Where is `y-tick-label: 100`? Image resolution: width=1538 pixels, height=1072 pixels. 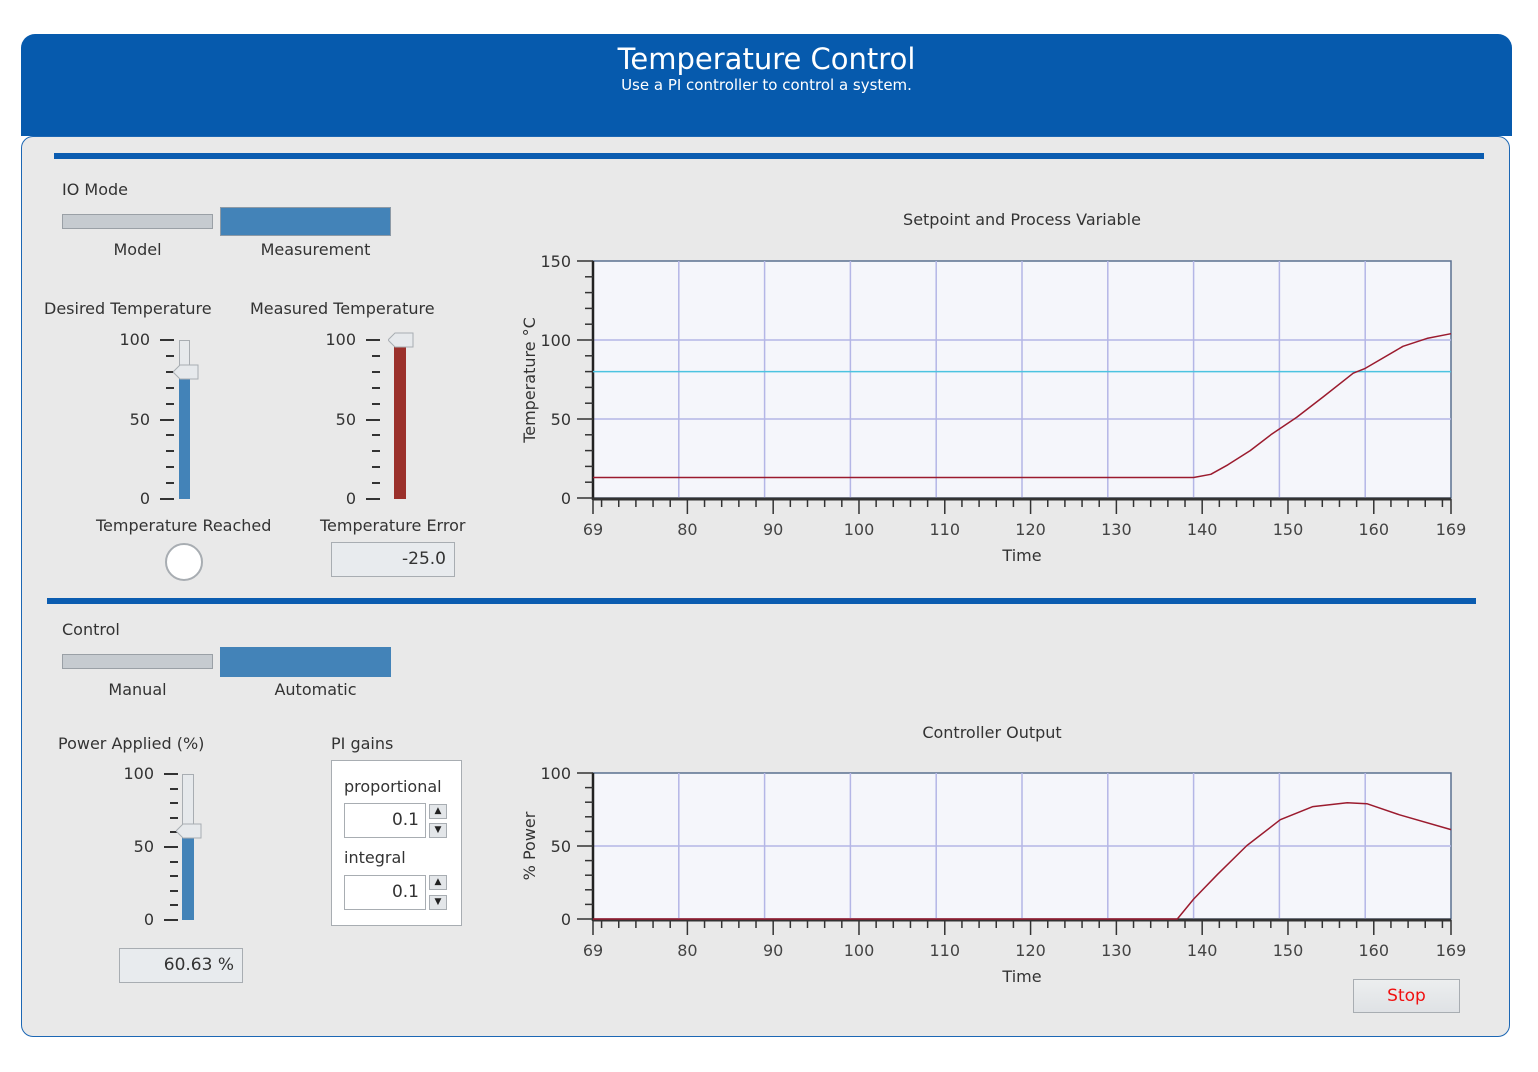 y-tick-label: 100 is located at coordinates (555, 773).